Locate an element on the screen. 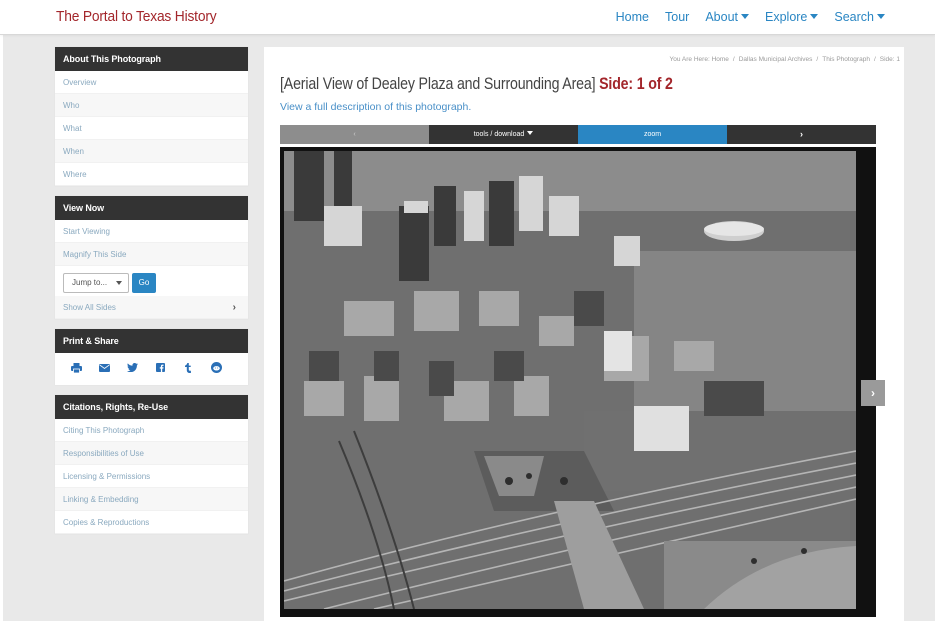 Image resolution: width=935 pixels, height=621 pixels. nav-search-label: Search is located at coordinates (854, 17).